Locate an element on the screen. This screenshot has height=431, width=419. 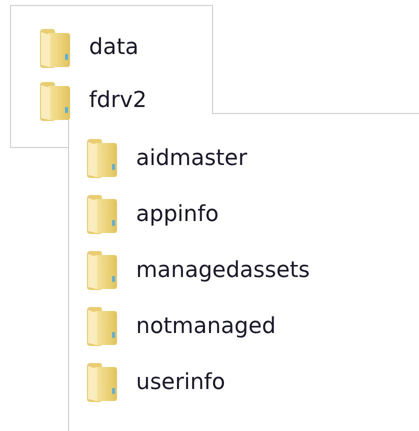
folder-name: aidmaster is located at coordinates (192, 158).